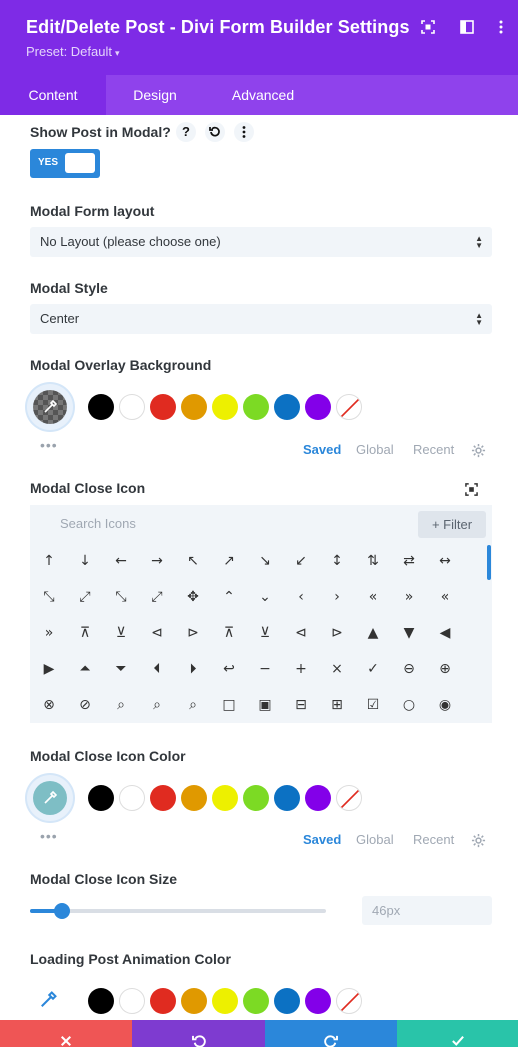  Describe the element at coordinates (121, 669) in the screenshot. I see `icon-option: ⏷` at that location.